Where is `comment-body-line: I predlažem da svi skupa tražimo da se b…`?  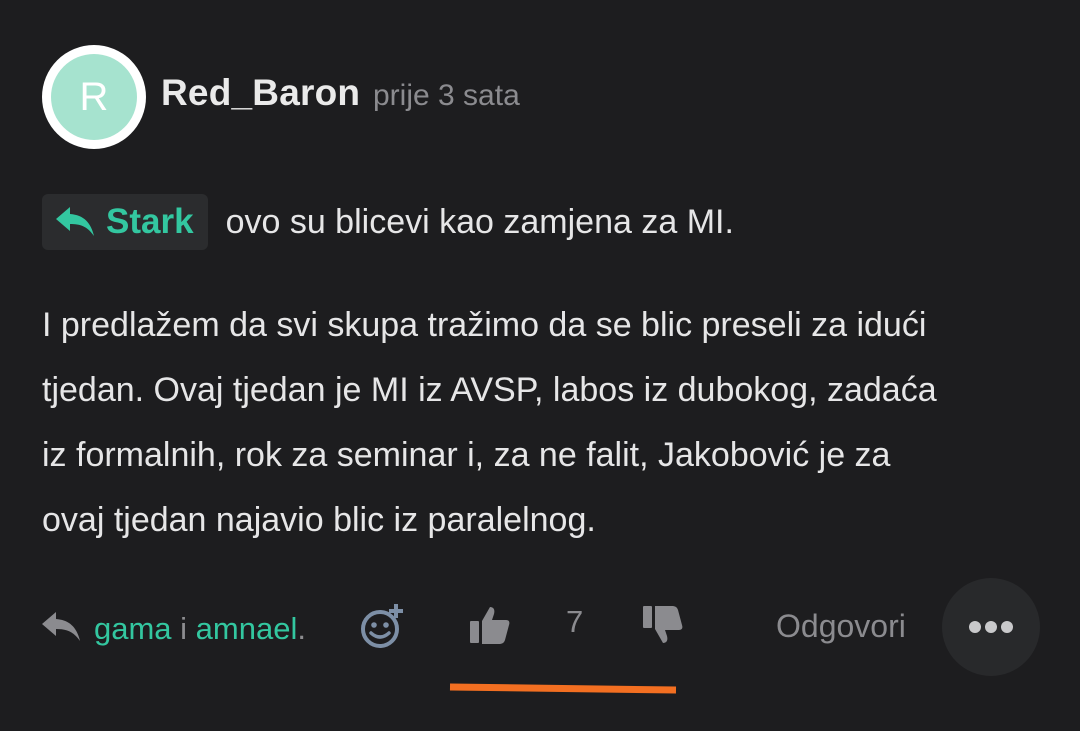 comment-body-line: I predlažem da svi skupa tražimo da se b… is located at coordinates (484, 325).